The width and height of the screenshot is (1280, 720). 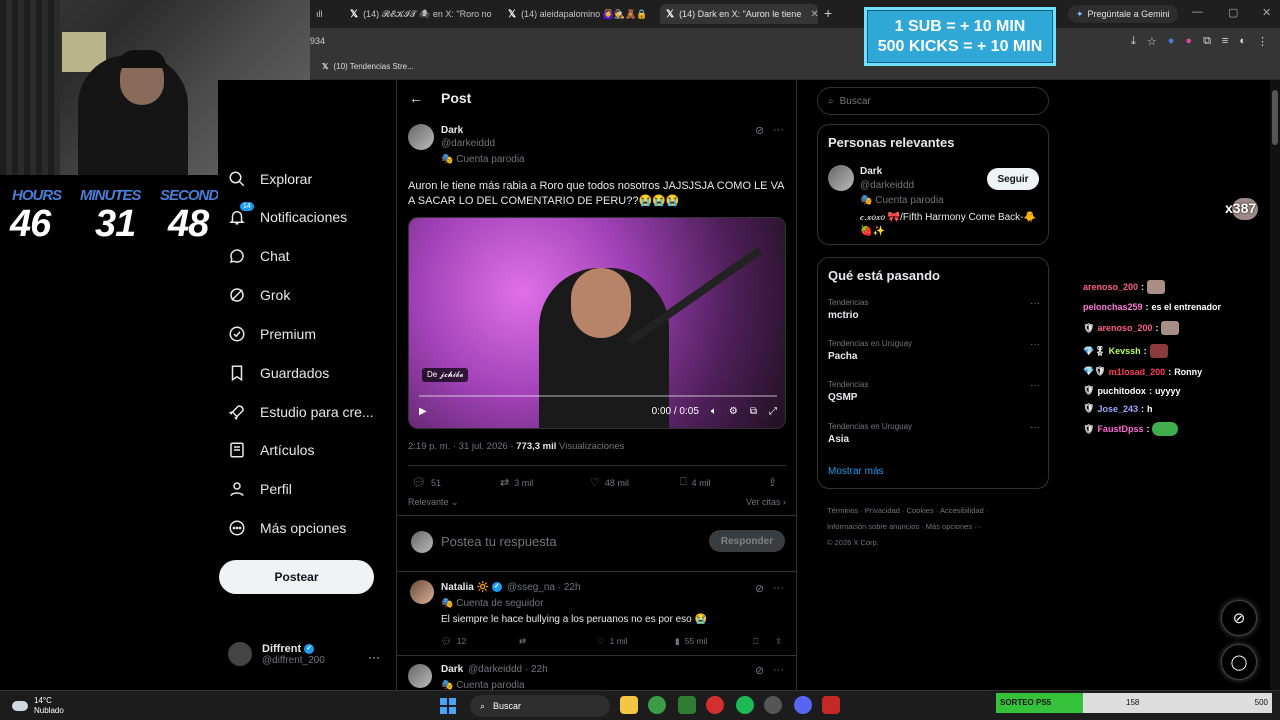 I want to click on author-name: Dark, so click(x=452, y=130).